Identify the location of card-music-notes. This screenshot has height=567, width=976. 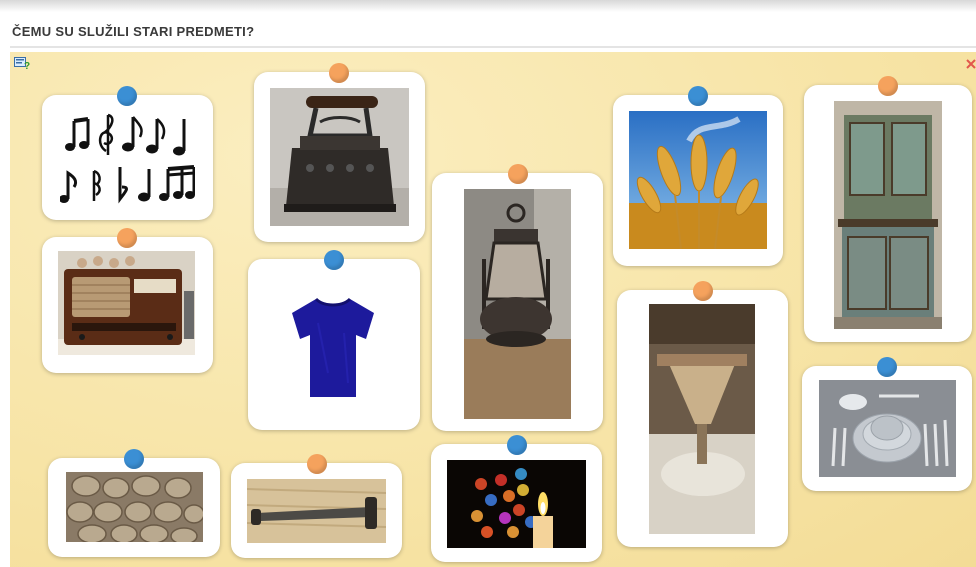
(127, 153).